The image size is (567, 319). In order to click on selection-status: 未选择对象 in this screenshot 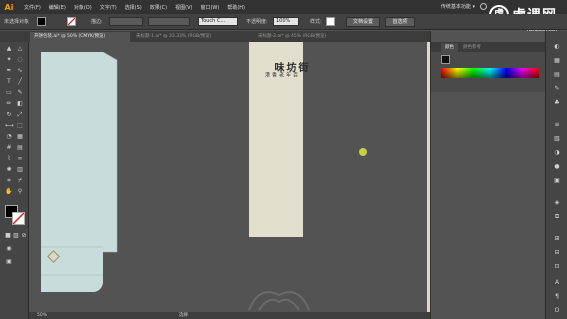, I will do `click(17, 22)`.